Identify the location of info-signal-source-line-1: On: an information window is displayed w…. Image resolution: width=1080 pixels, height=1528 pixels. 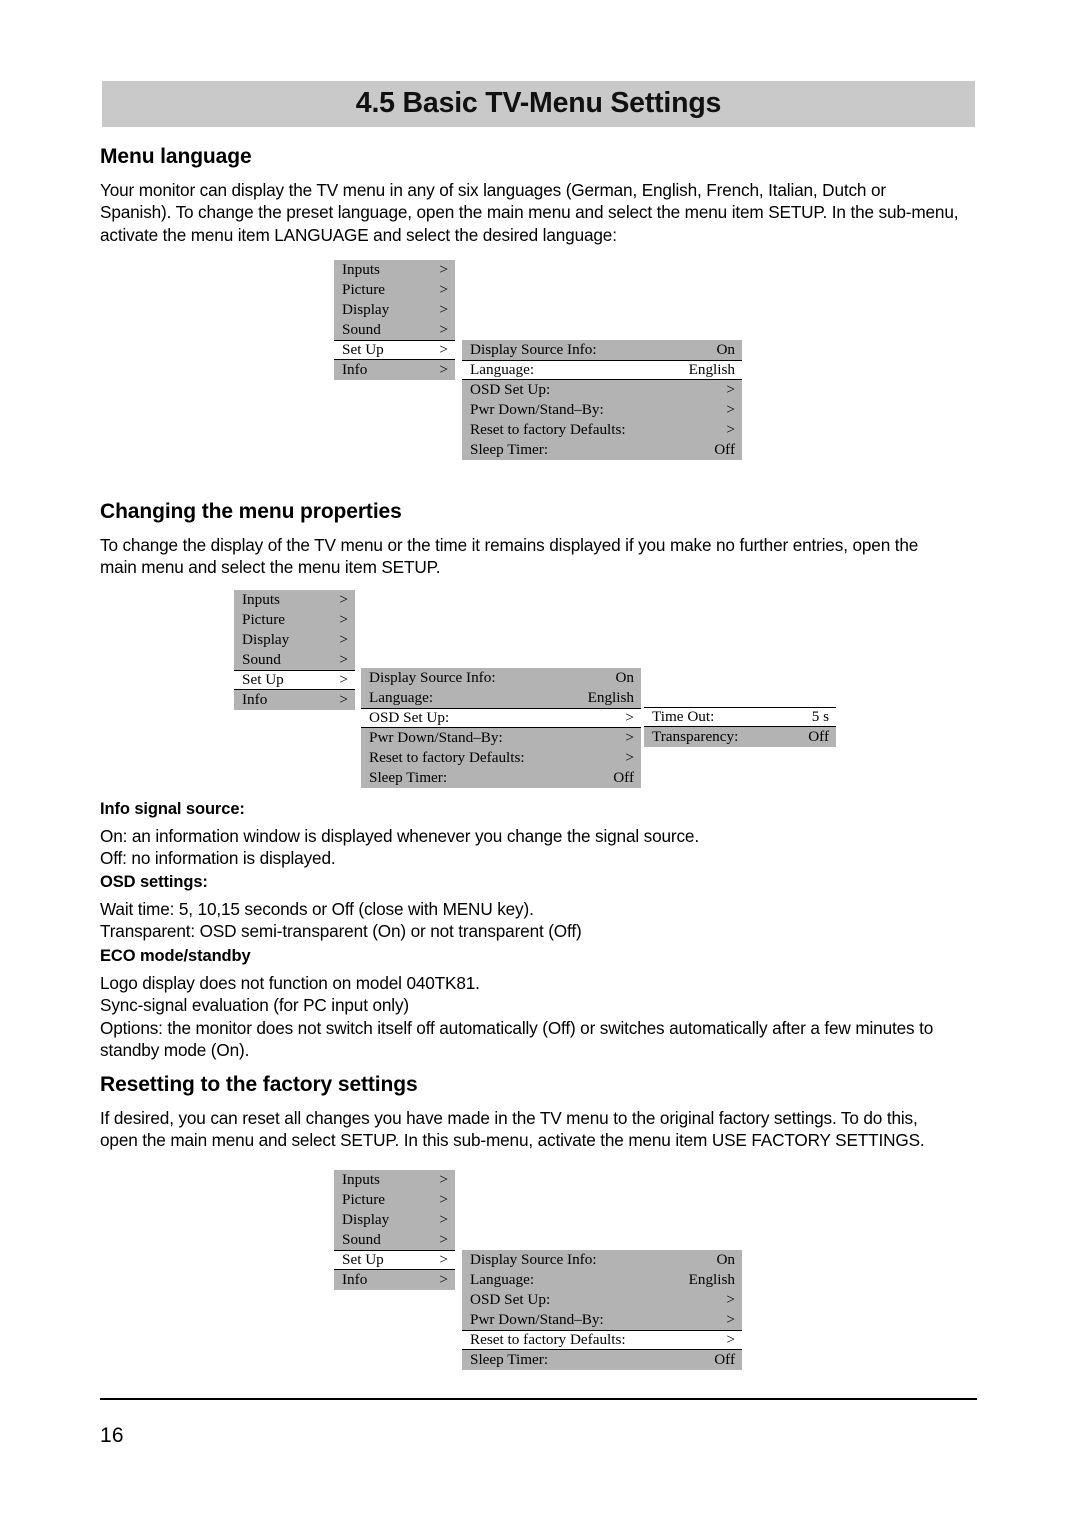
(399, 836).